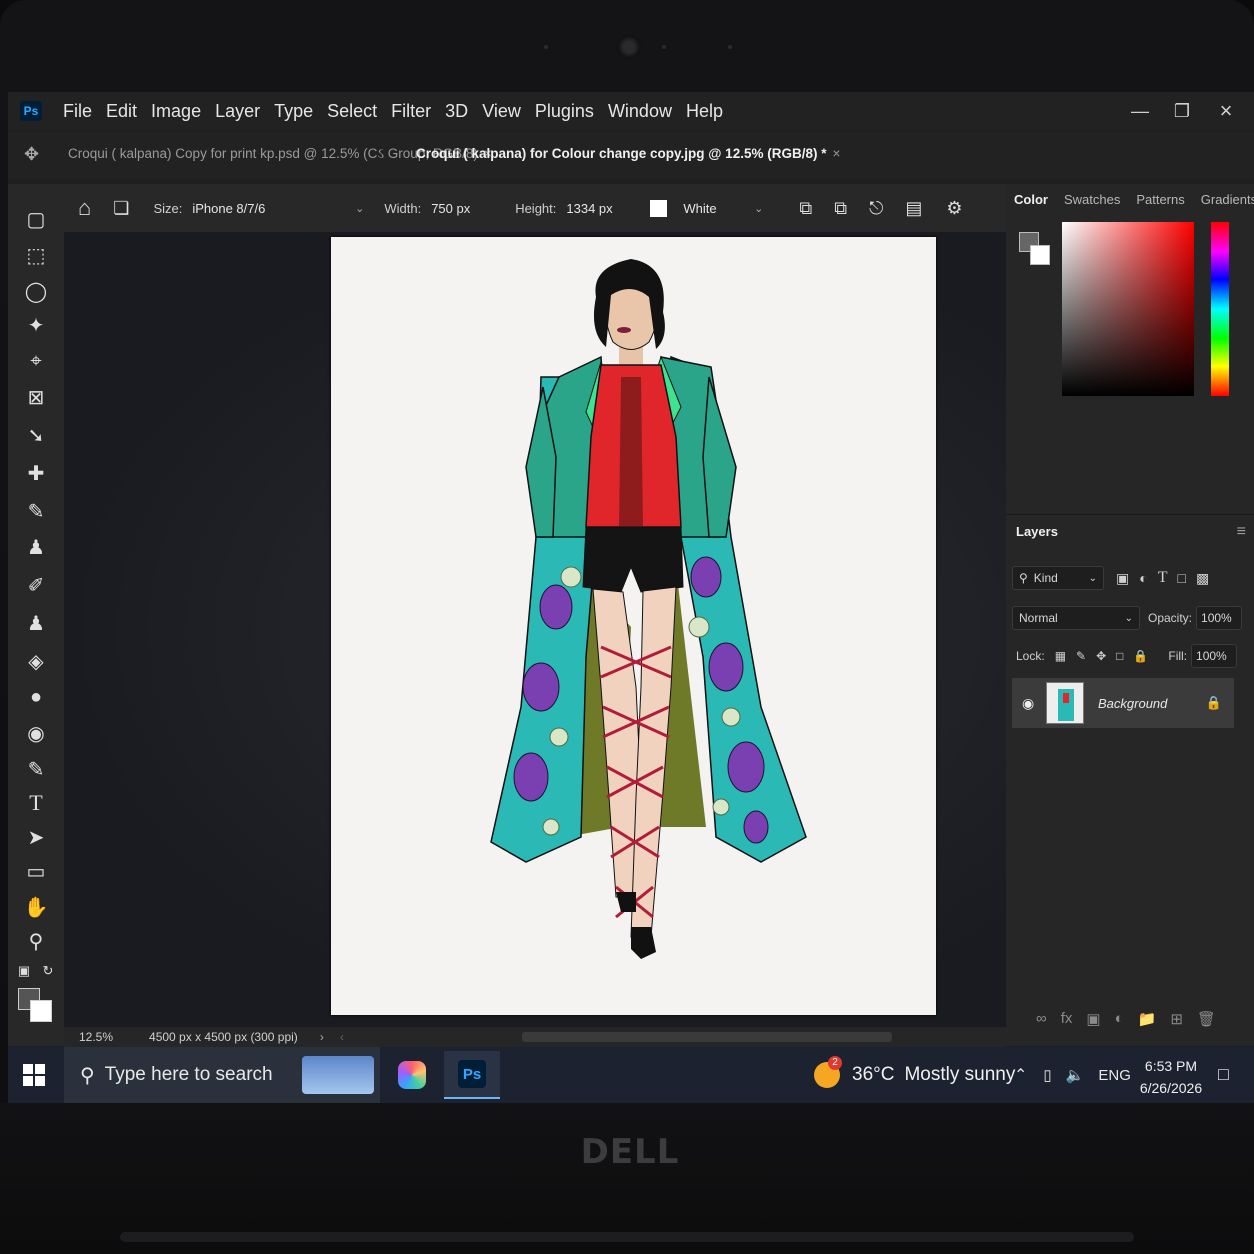  I want to click on menu-plugins: Plugins, so click(564, 111).